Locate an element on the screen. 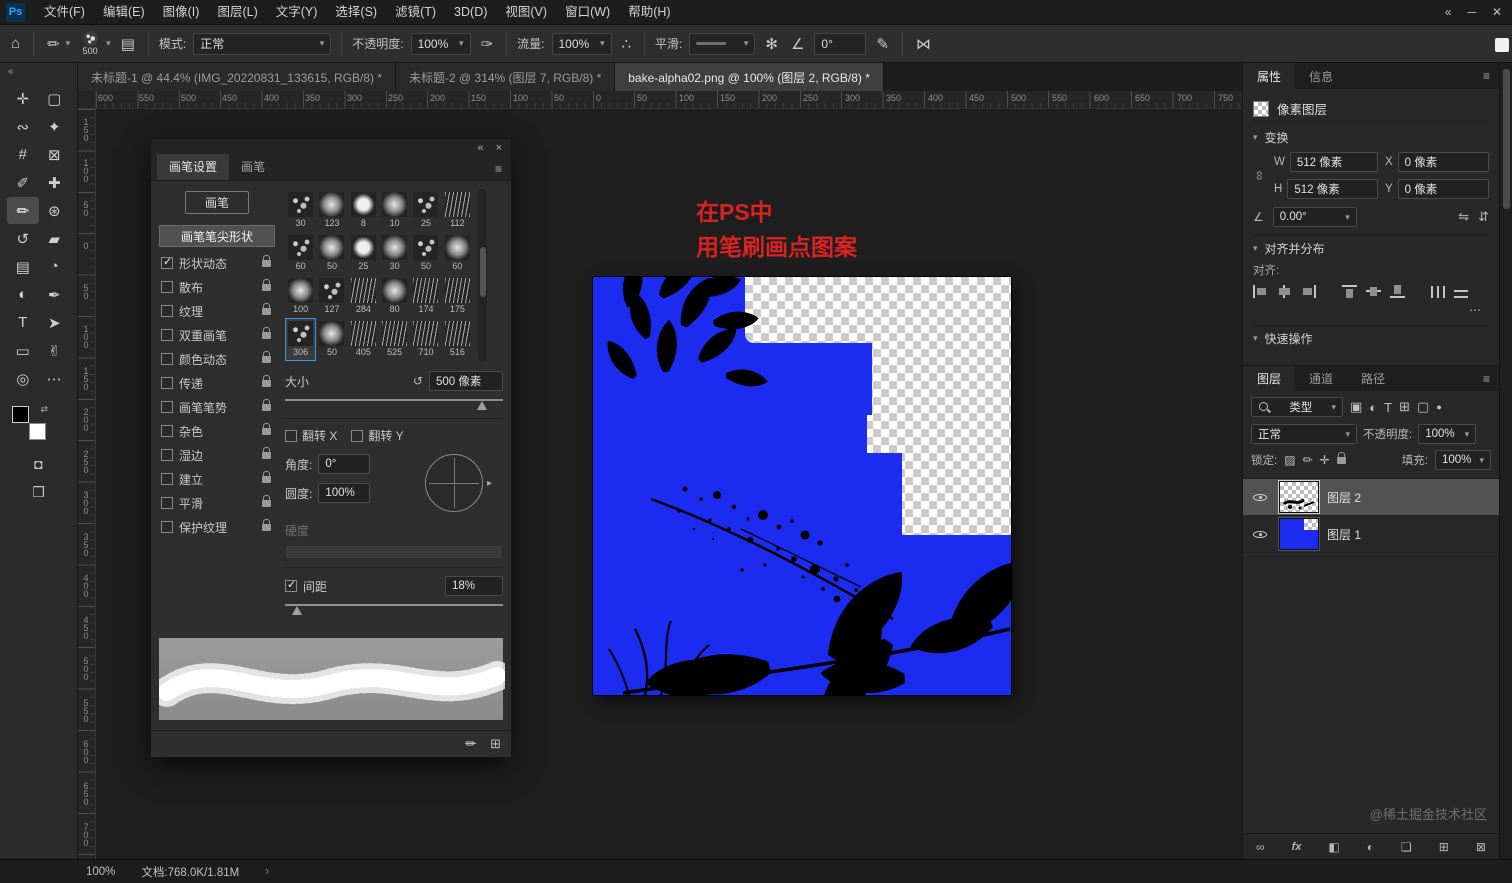 This screenshot has width=1512, height=883. gradient-tool: ▤ is located at coordinates (23, 266).